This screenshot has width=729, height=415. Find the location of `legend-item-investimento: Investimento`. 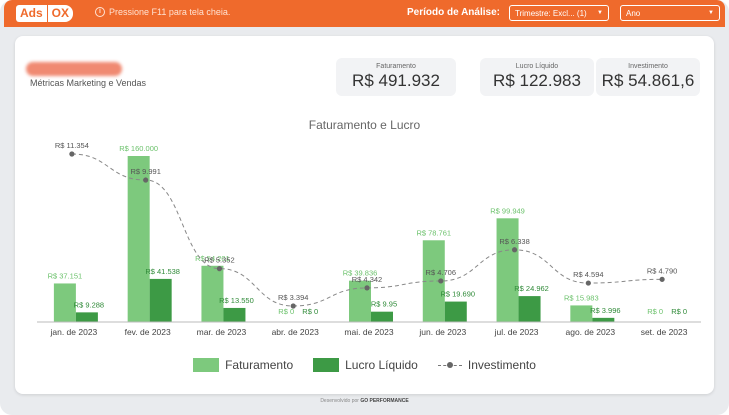

legend-item-investimento: Investimento is located at coordinates (486, 365).